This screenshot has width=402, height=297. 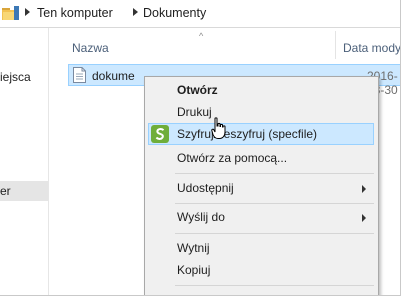 What do you see at coordinates (193, 248) in the screenshot?
I see `menu-item-cut: Wytnij` at bounding box center [193, 248].